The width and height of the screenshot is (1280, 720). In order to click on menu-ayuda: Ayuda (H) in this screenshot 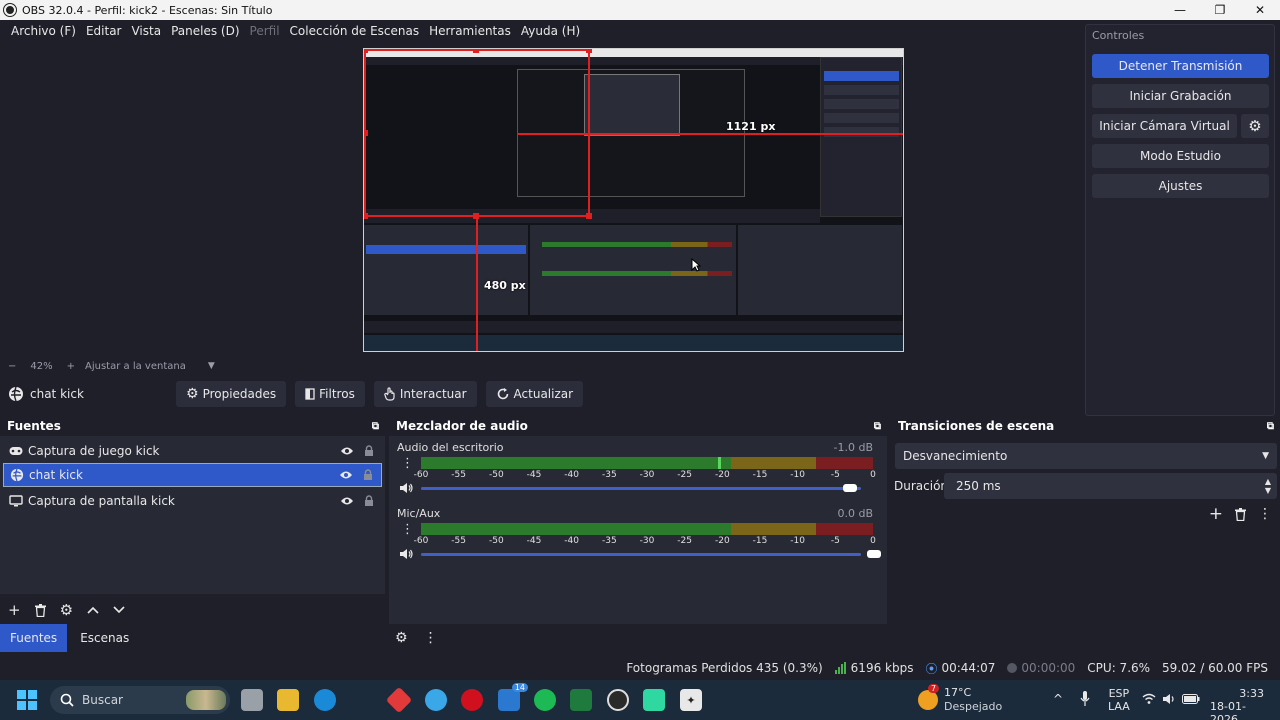, I will do `click(550, 31)`.